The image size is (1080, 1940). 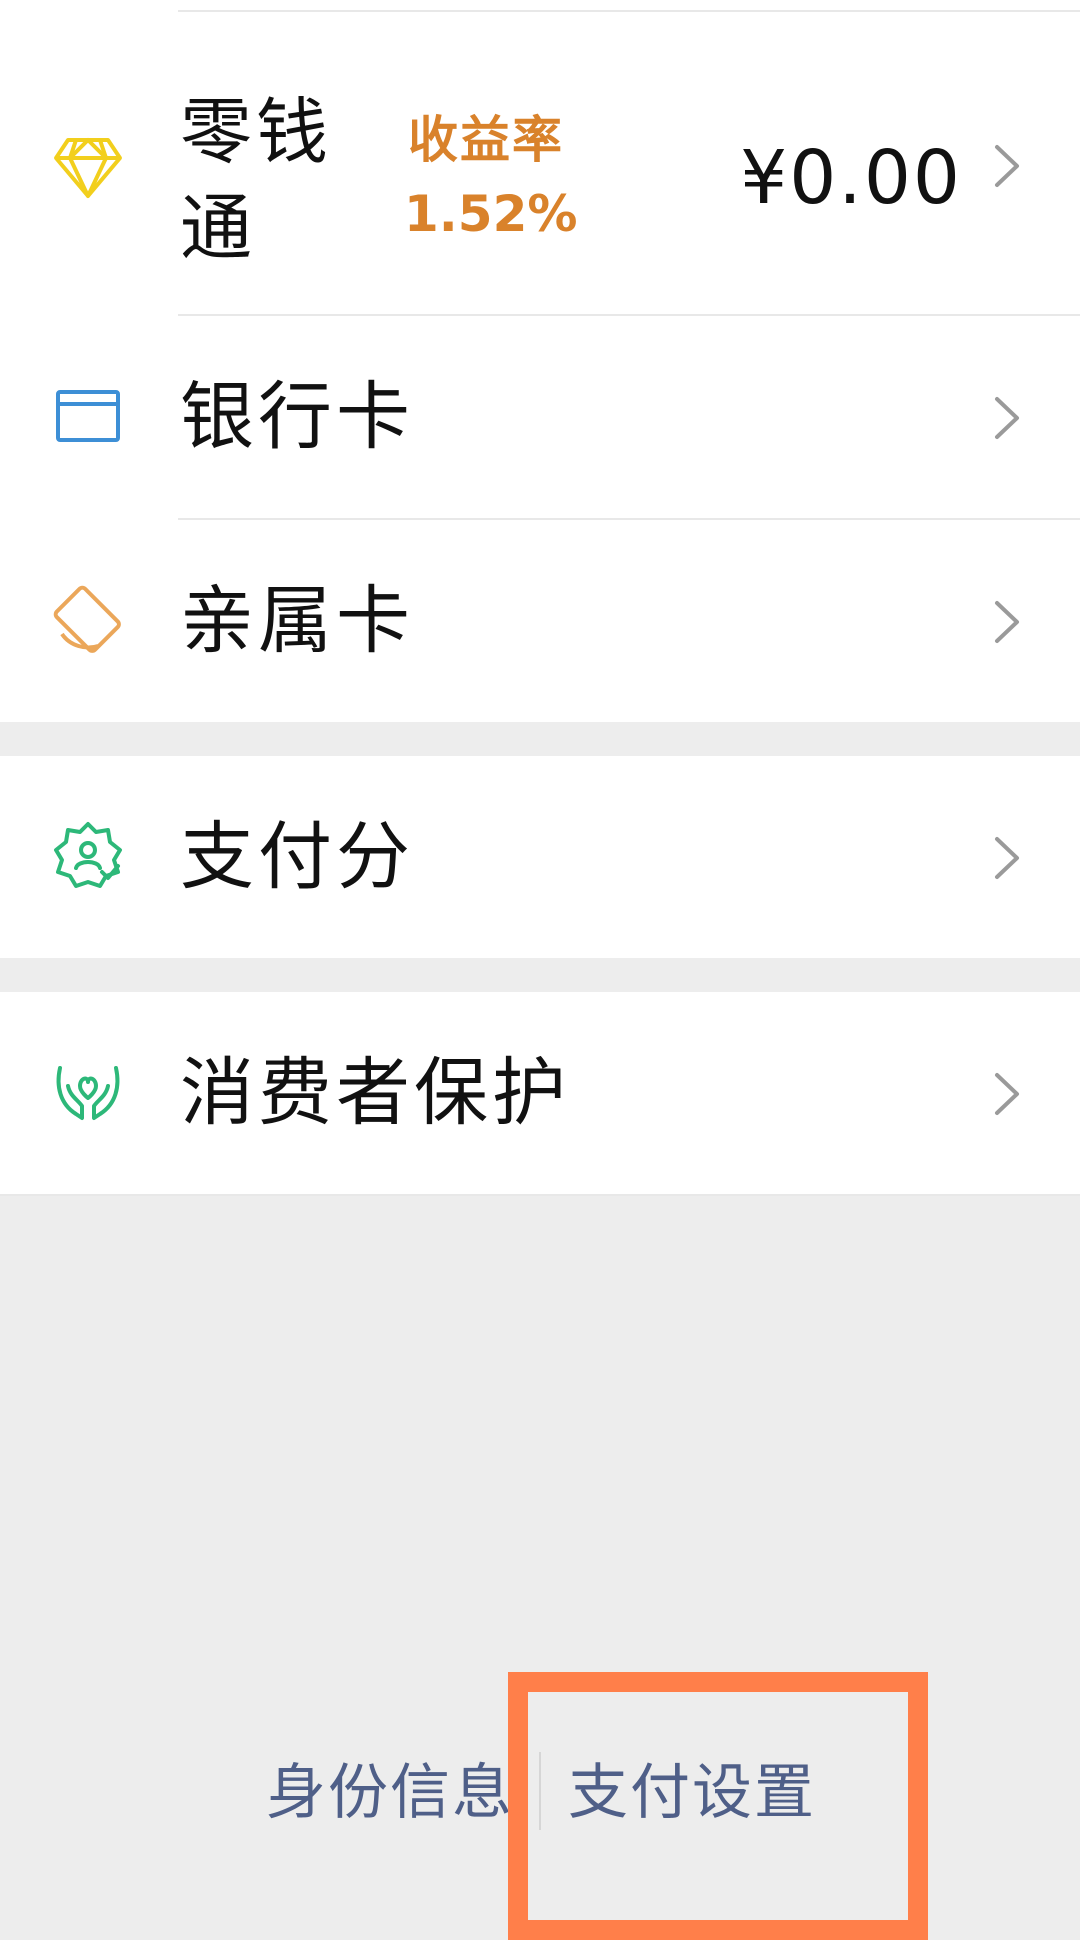 I want to click on yield-title: 收益率, so click(x=486, y=140).